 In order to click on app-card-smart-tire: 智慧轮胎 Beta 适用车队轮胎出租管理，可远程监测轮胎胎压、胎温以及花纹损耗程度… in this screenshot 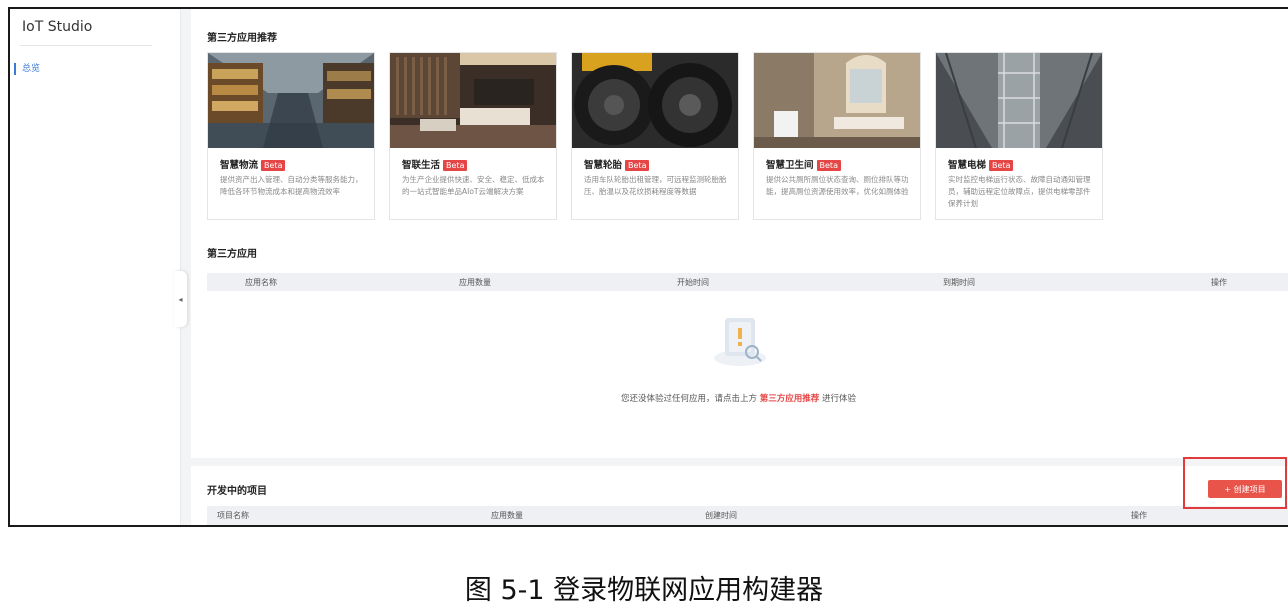, I will do `click(655, 136)`.